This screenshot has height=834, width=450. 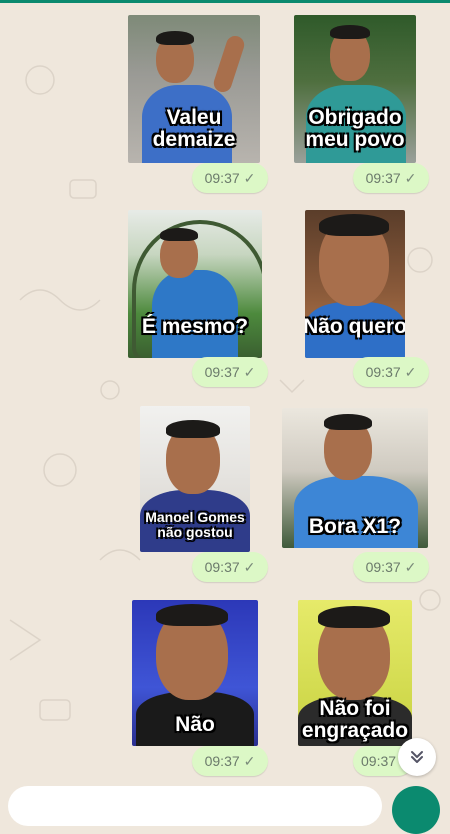 I want to click on sticker-caption: Não, so click(x=195, y=724).